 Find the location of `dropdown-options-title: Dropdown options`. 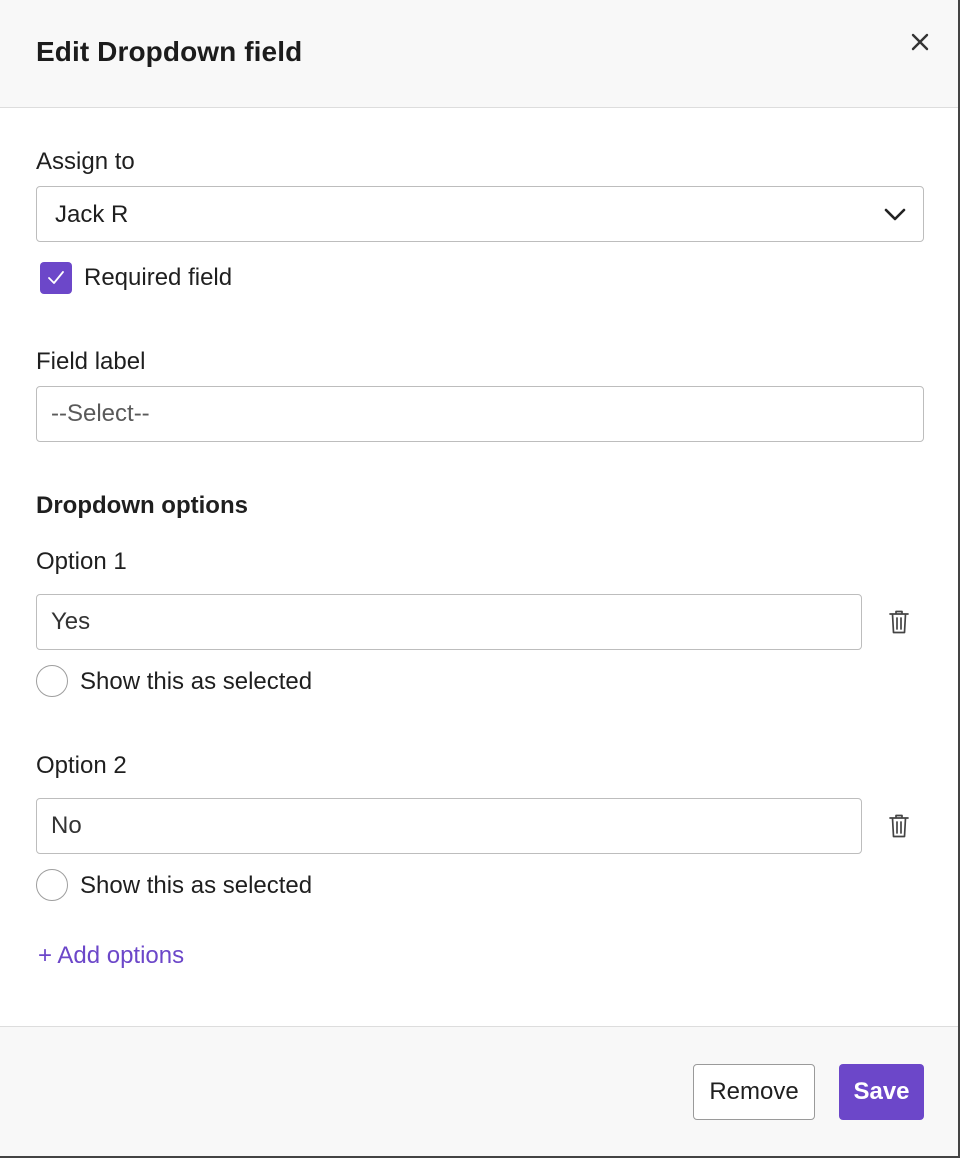

dropdown-options-title: Dropdown options is located at coordinates (142, 505).